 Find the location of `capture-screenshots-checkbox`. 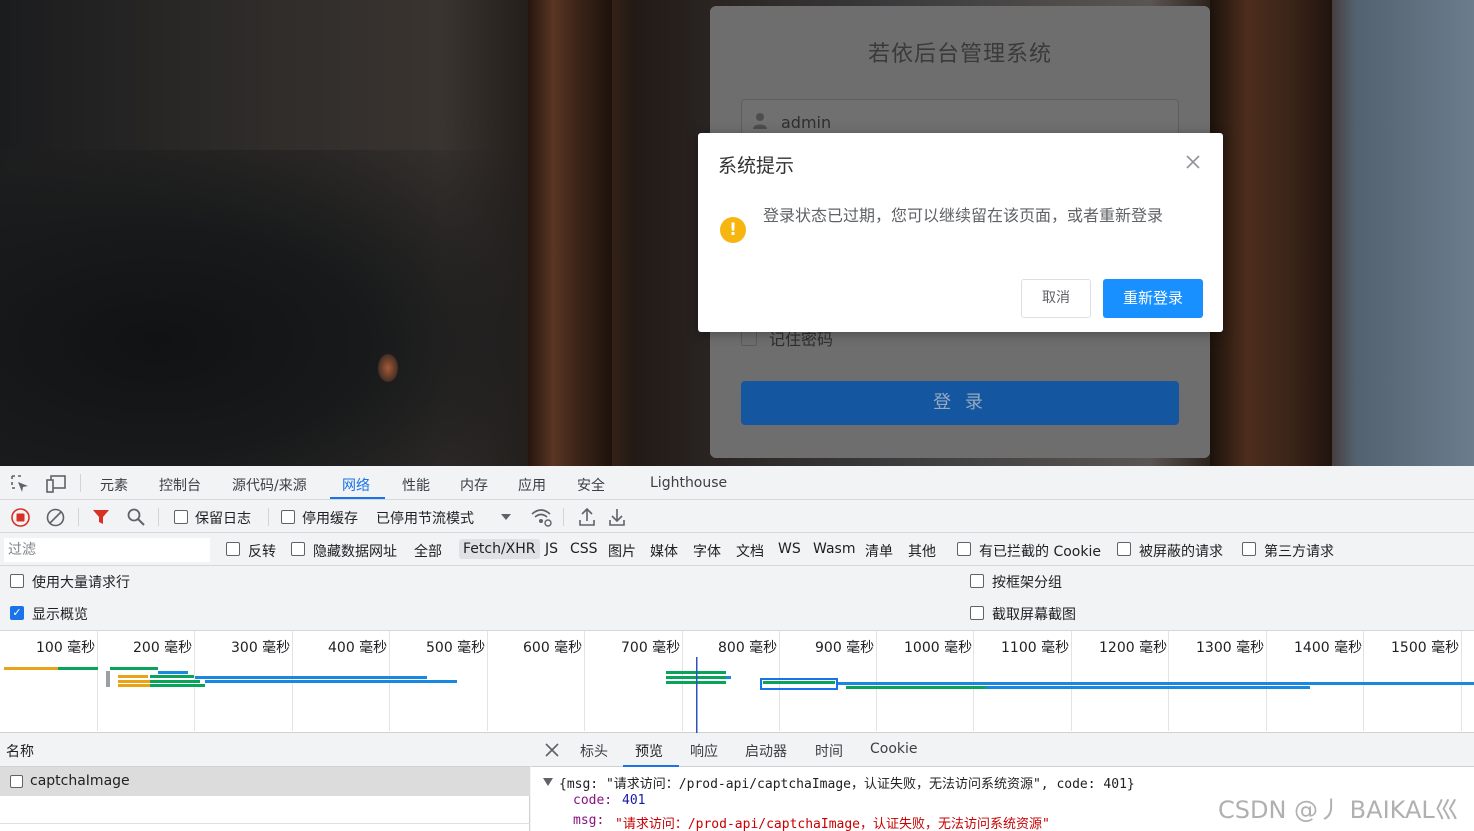

capture-screenshots-checkbox is located at coordinates (977, 613).